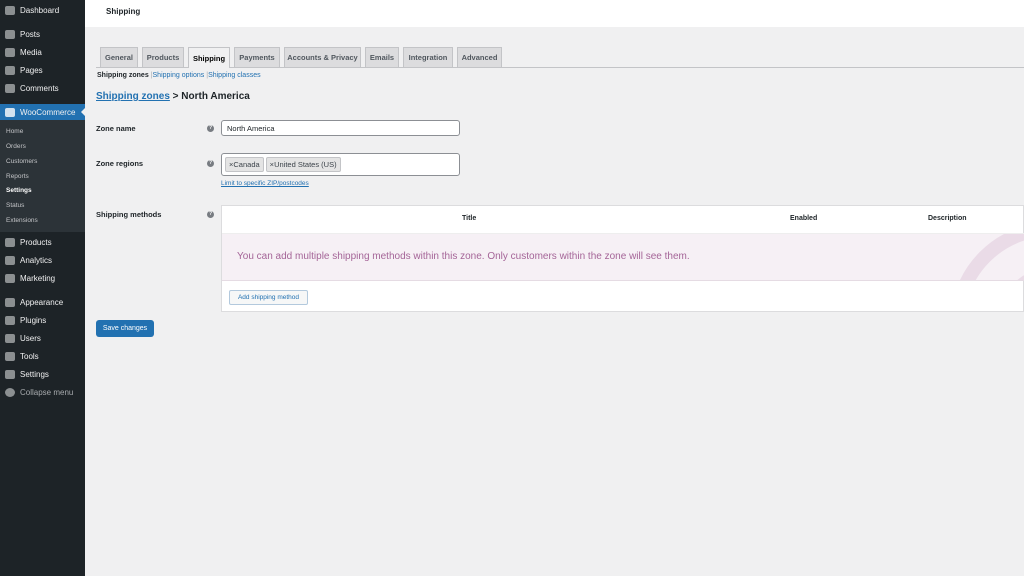  What do you see at coordinates (36, 242) in the screenshot?
I see `menu-label: Products` at bounding box center [36, 242].